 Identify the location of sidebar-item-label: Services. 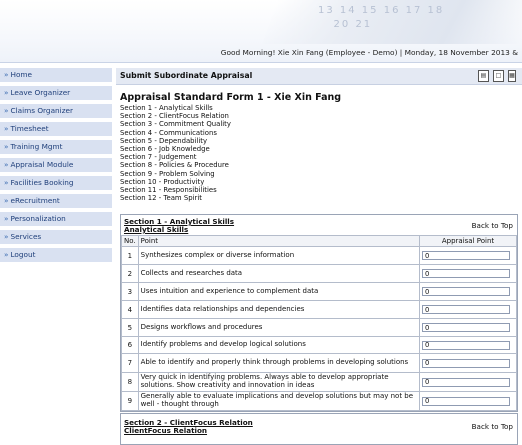
(26, 236).